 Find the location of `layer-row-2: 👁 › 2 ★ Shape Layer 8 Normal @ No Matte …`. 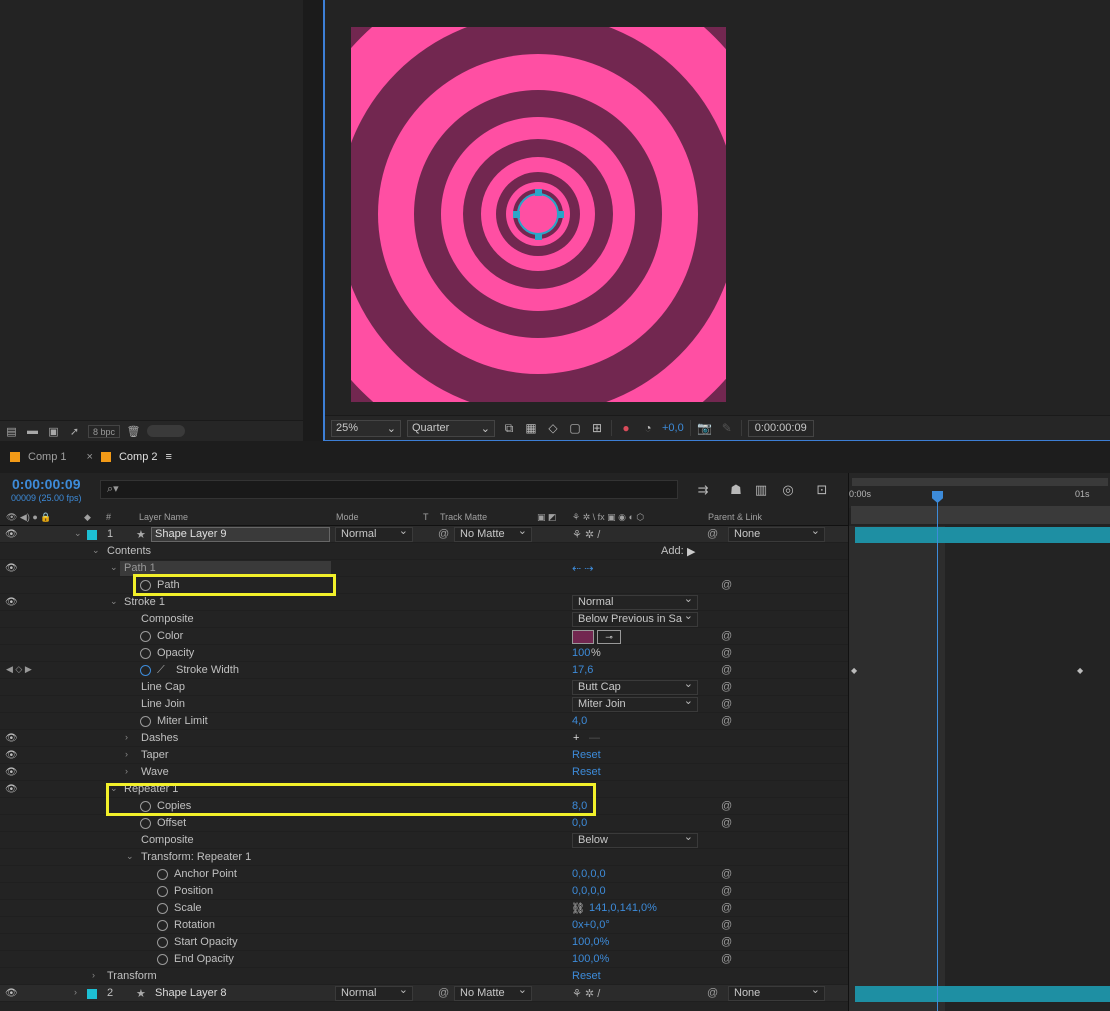

layer-row-2: 👁 › 2 ★ Shape Layer 8 Normal @ No Matte … is located at coordinates (424, 993).